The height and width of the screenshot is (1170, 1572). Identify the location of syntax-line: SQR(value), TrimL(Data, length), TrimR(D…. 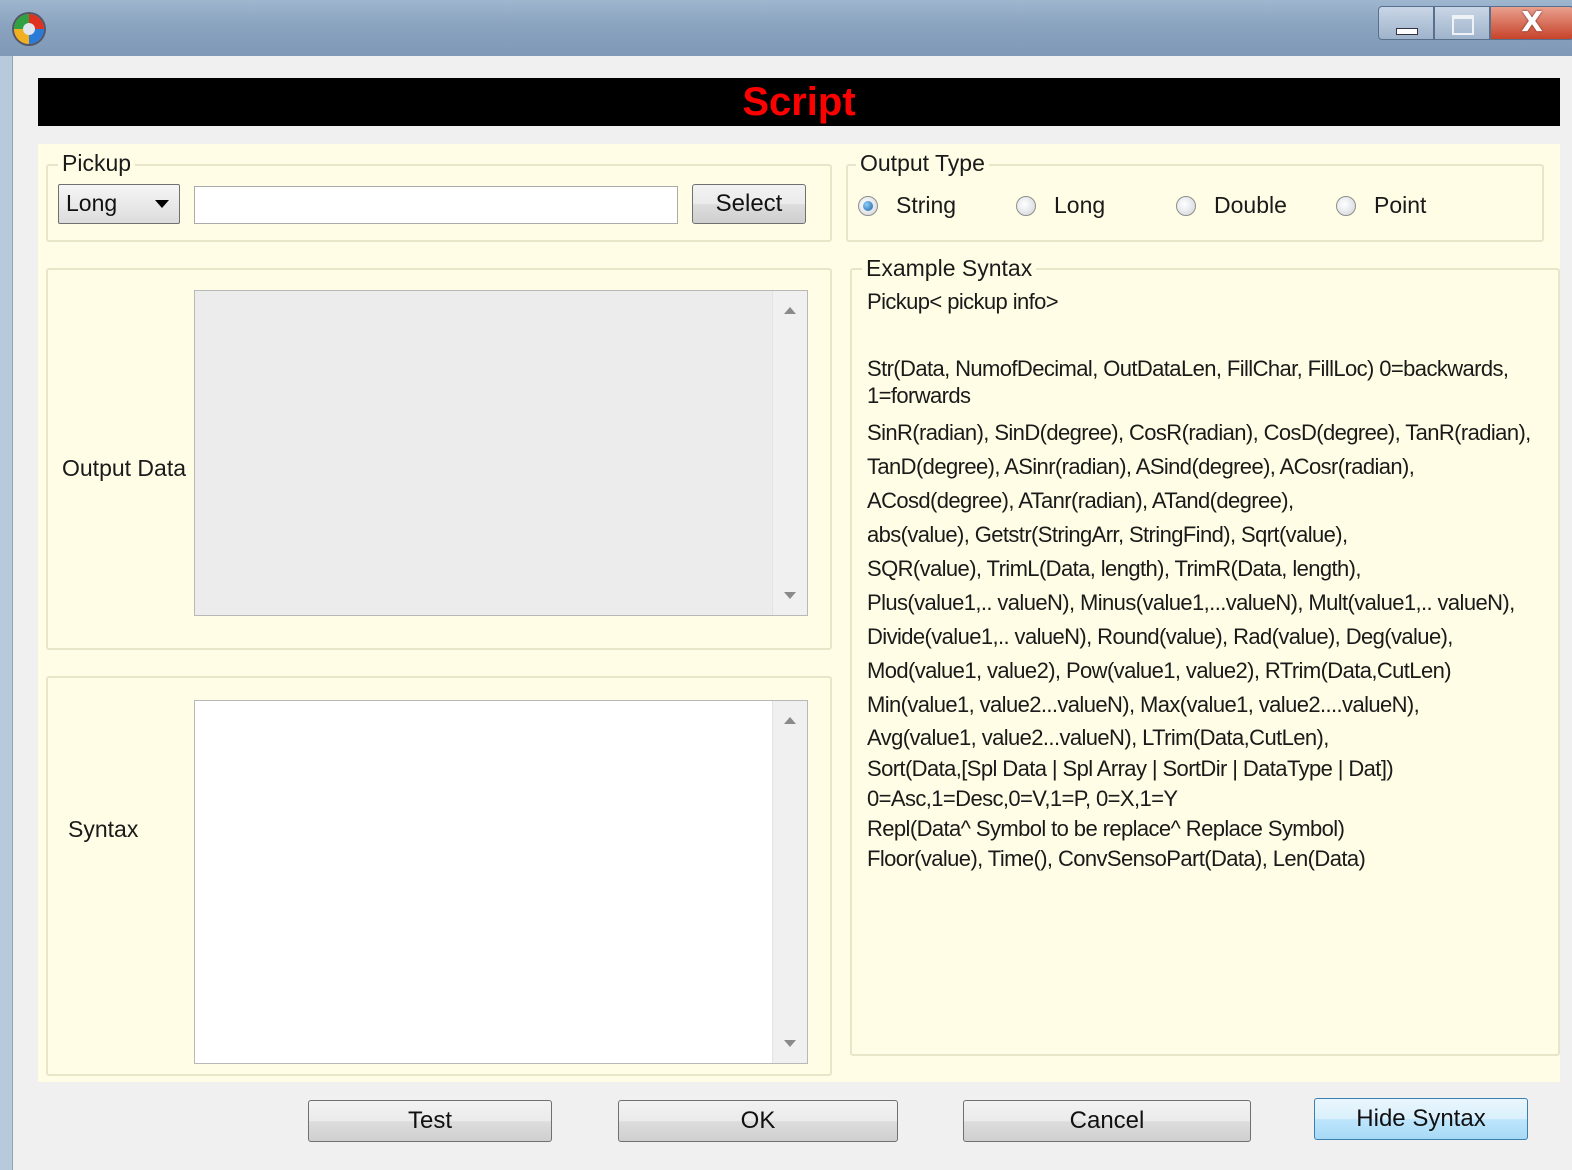
(1114, 568).